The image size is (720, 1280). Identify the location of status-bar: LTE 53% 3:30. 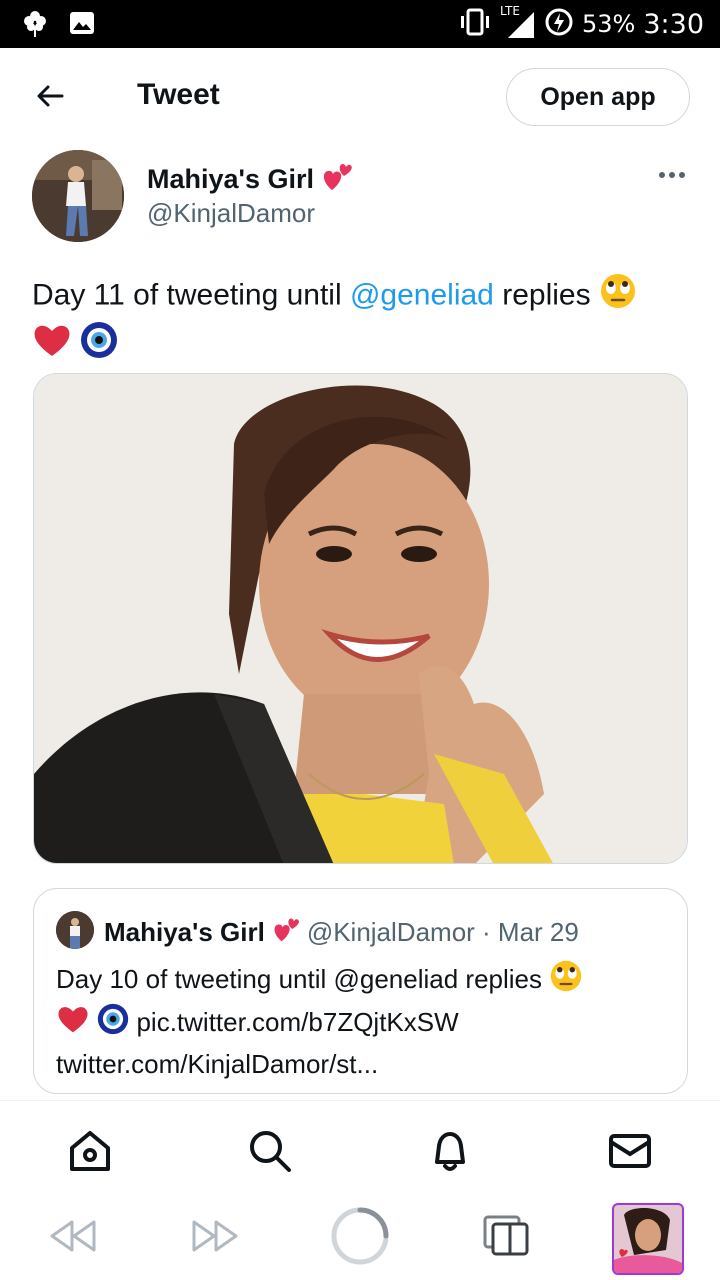
(360, 24).